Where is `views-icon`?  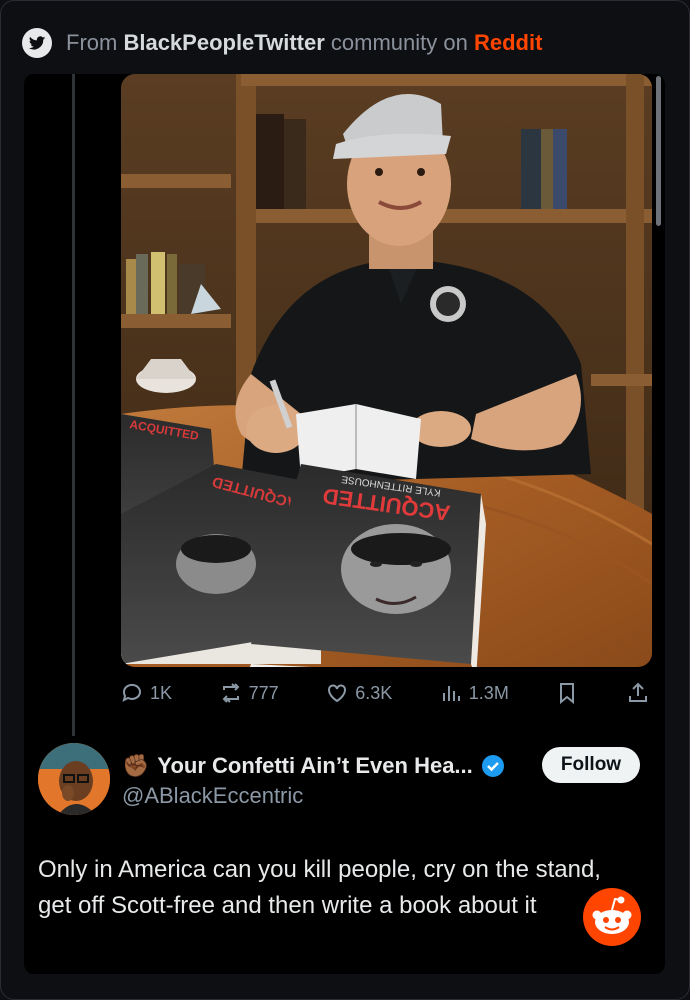 views-icon is located at coordinates (451, 693).